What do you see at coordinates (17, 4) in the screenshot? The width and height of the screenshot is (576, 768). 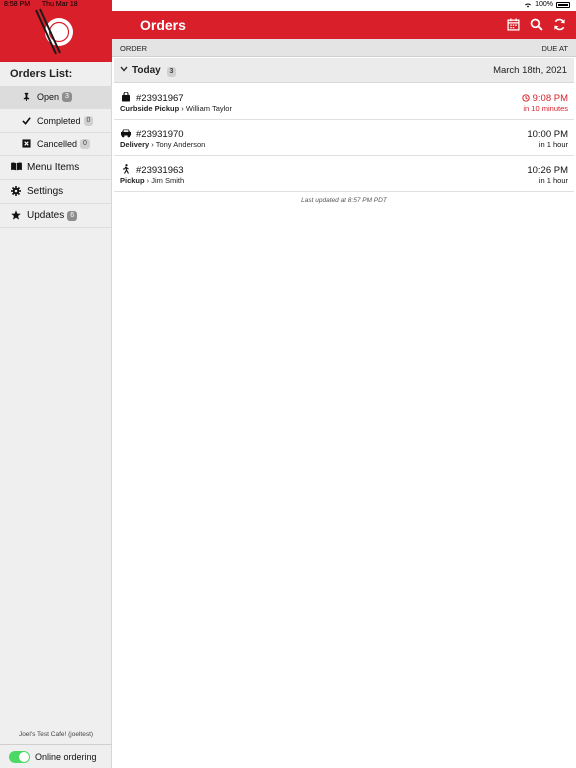 I see `status-time: 8:58 PM` at bounding box center [17, 4].